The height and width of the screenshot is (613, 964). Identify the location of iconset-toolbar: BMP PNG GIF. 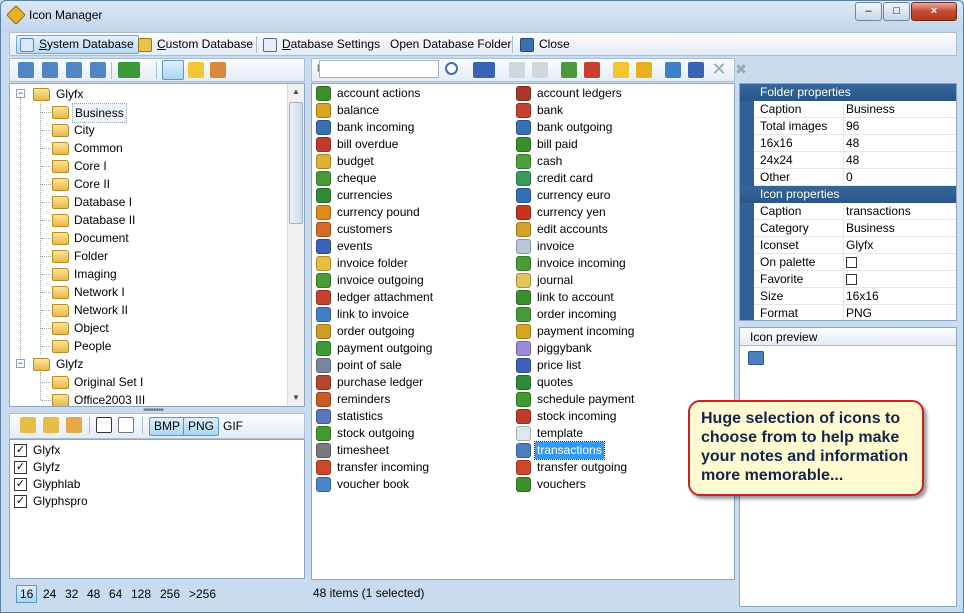
(157, 426).